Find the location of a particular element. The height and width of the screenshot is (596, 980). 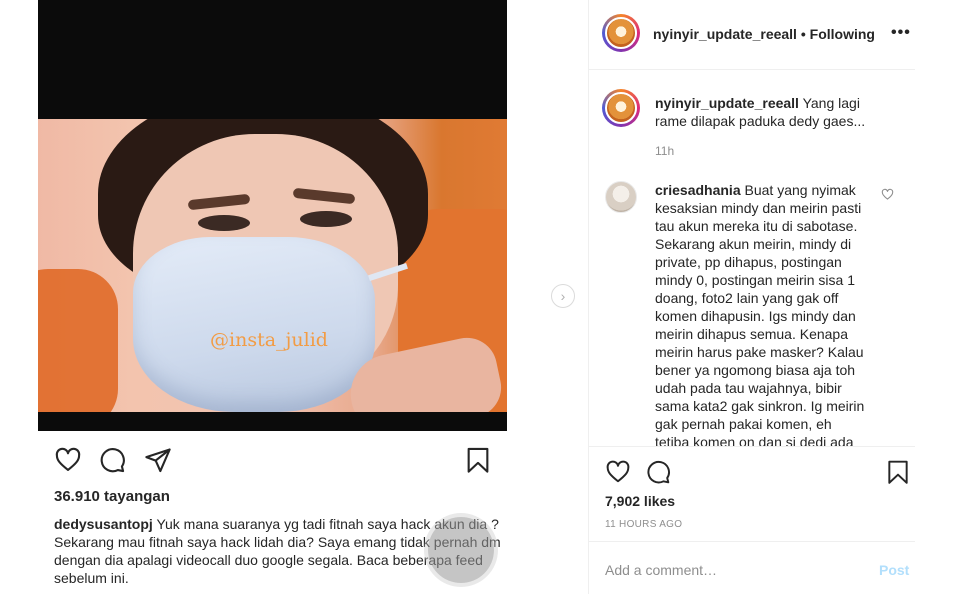

header-user-line: nyinyir_update_reeall • Following is located at coordinates (764, 34).